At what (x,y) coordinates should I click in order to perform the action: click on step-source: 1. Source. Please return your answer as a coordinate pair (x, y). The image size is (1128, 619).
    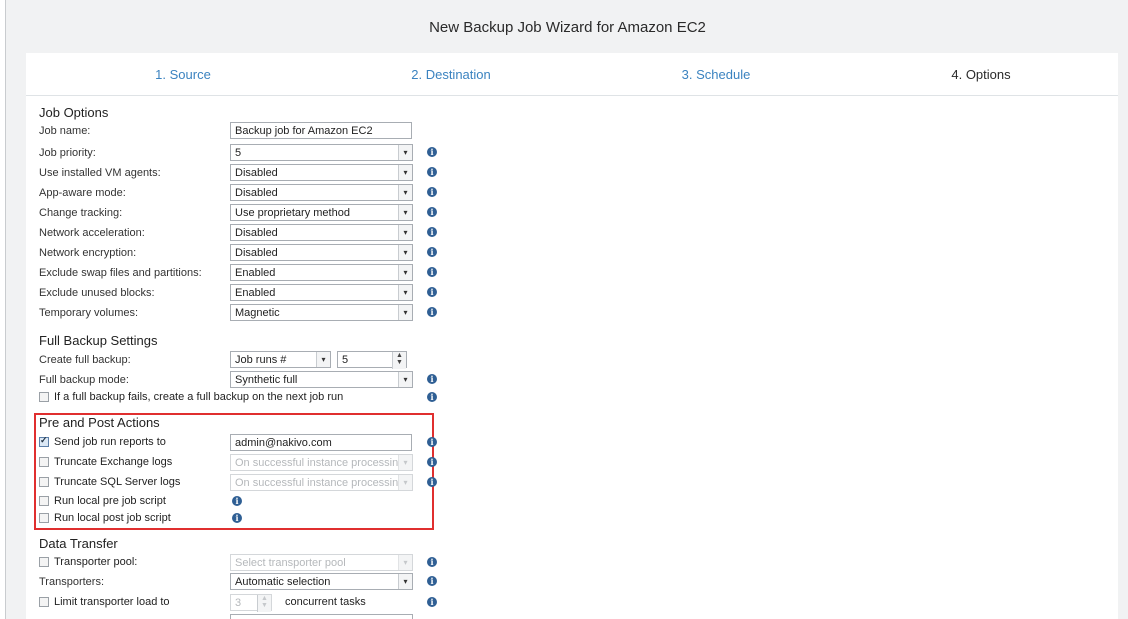
    Looking at the image, I should click on (183, 74).